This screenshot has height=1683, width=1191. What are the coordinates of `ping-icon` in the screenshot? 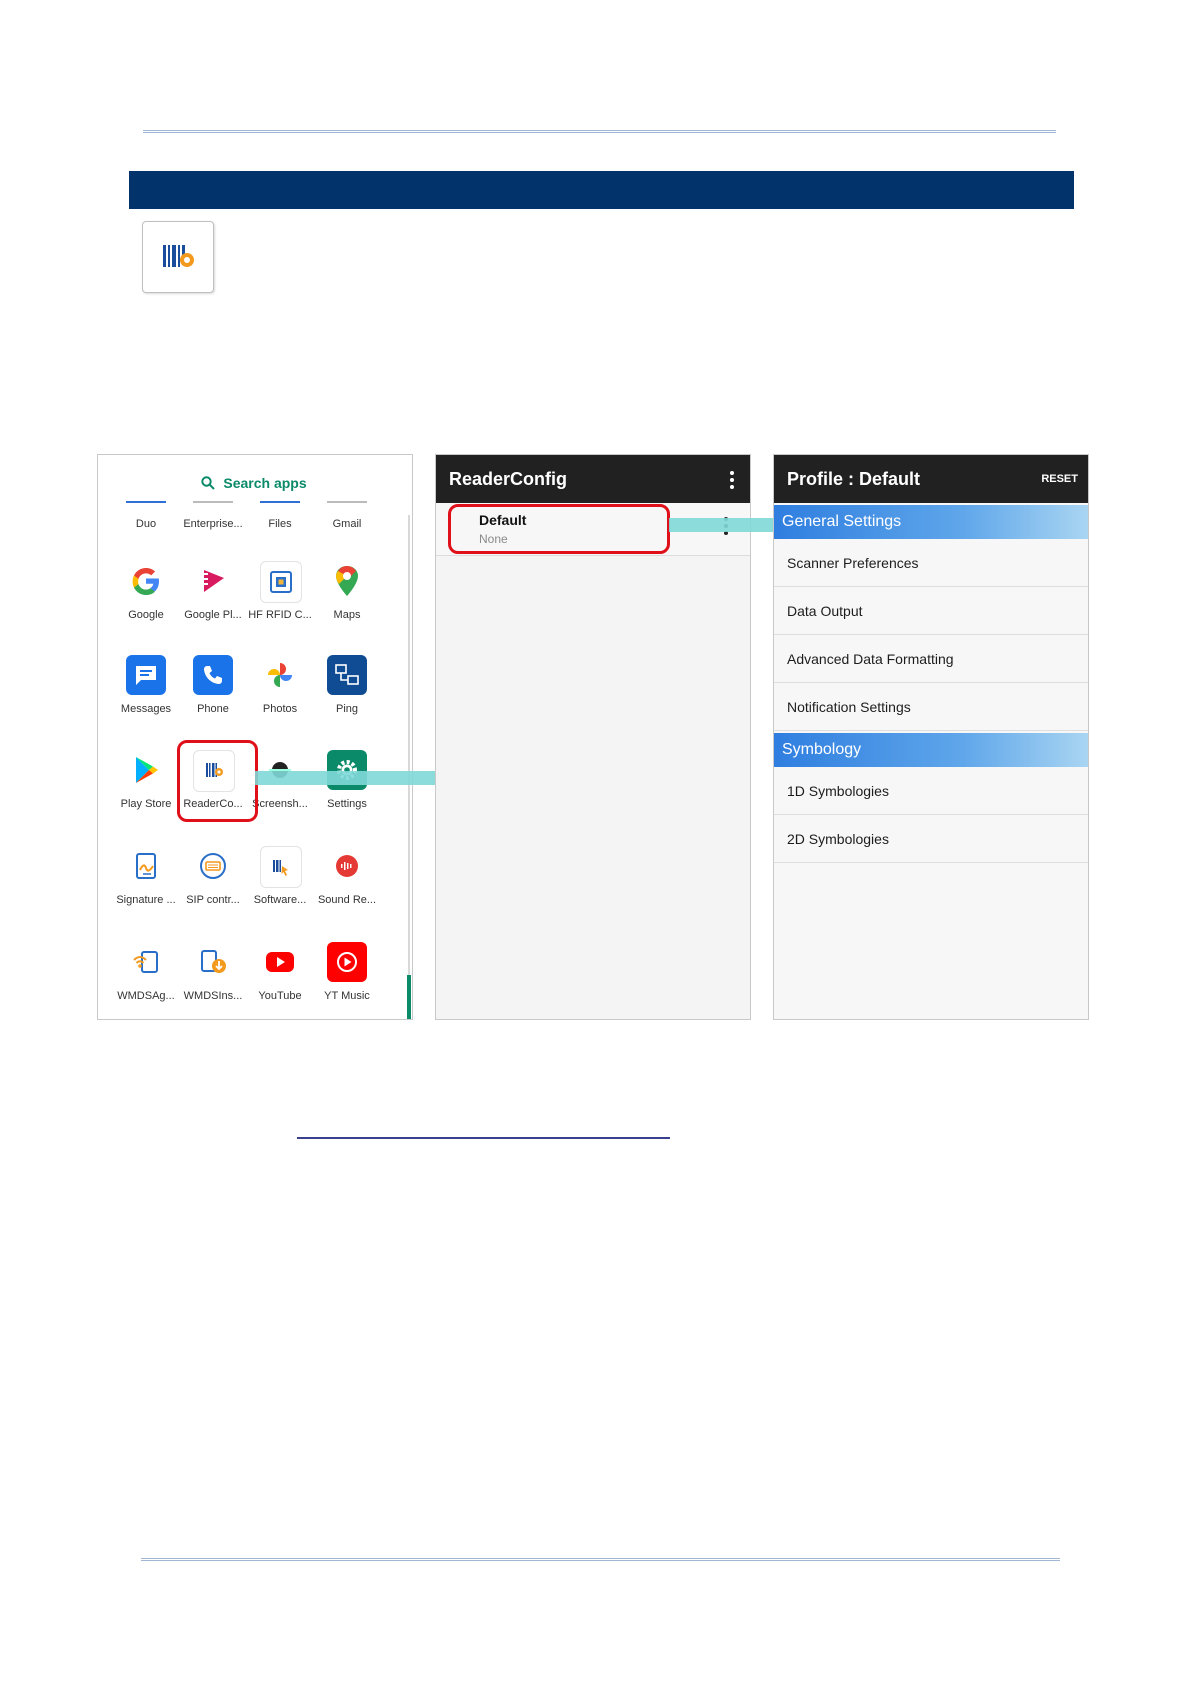 It's located at (347, 675).